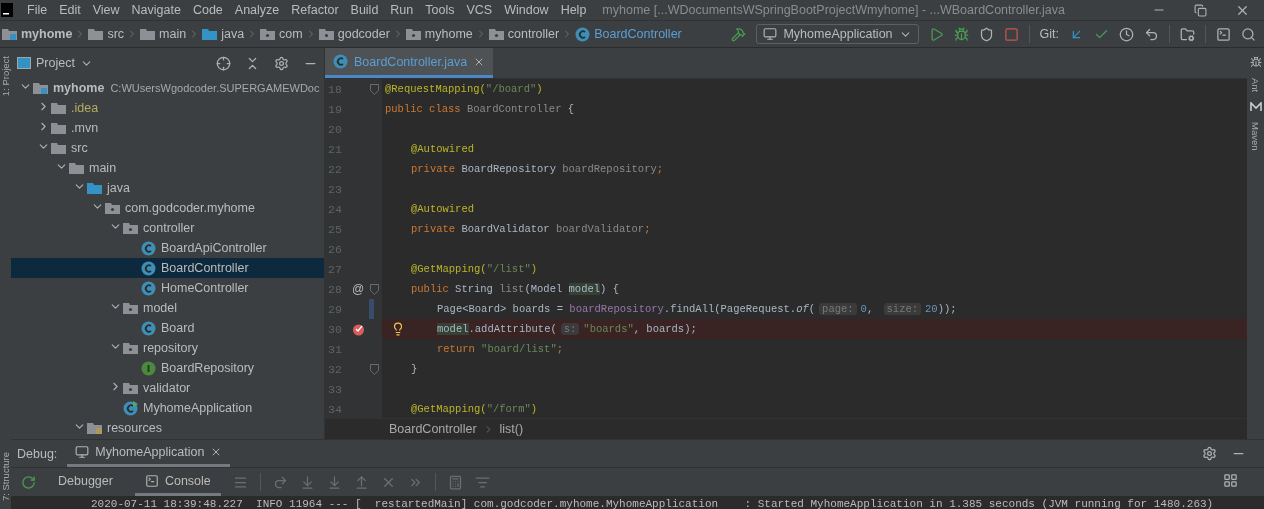  I want to click on tree-item-label: BoardRepository, so click(208, 368).